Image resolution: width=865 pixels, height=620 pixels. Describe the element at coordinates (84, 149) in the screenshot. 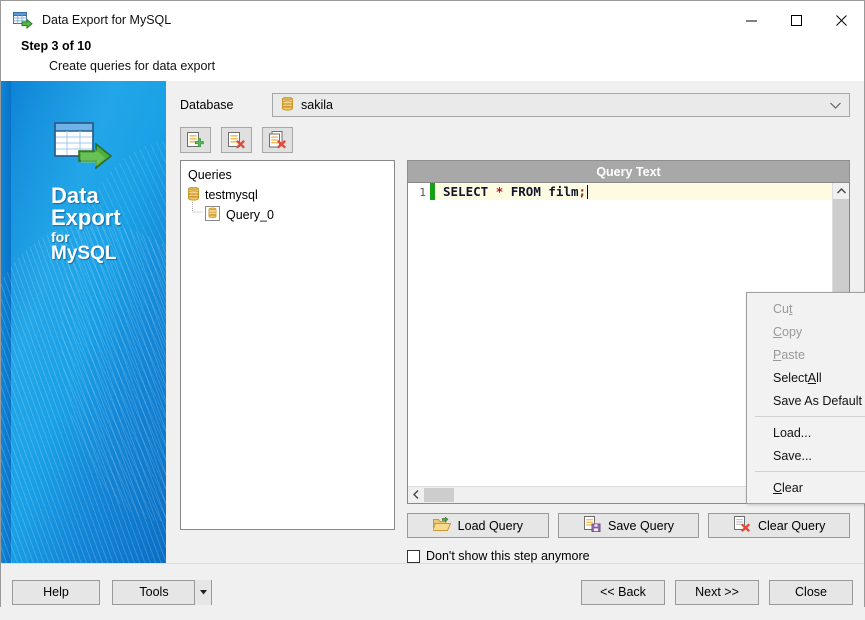

I see `brand-export-icon` at that location.